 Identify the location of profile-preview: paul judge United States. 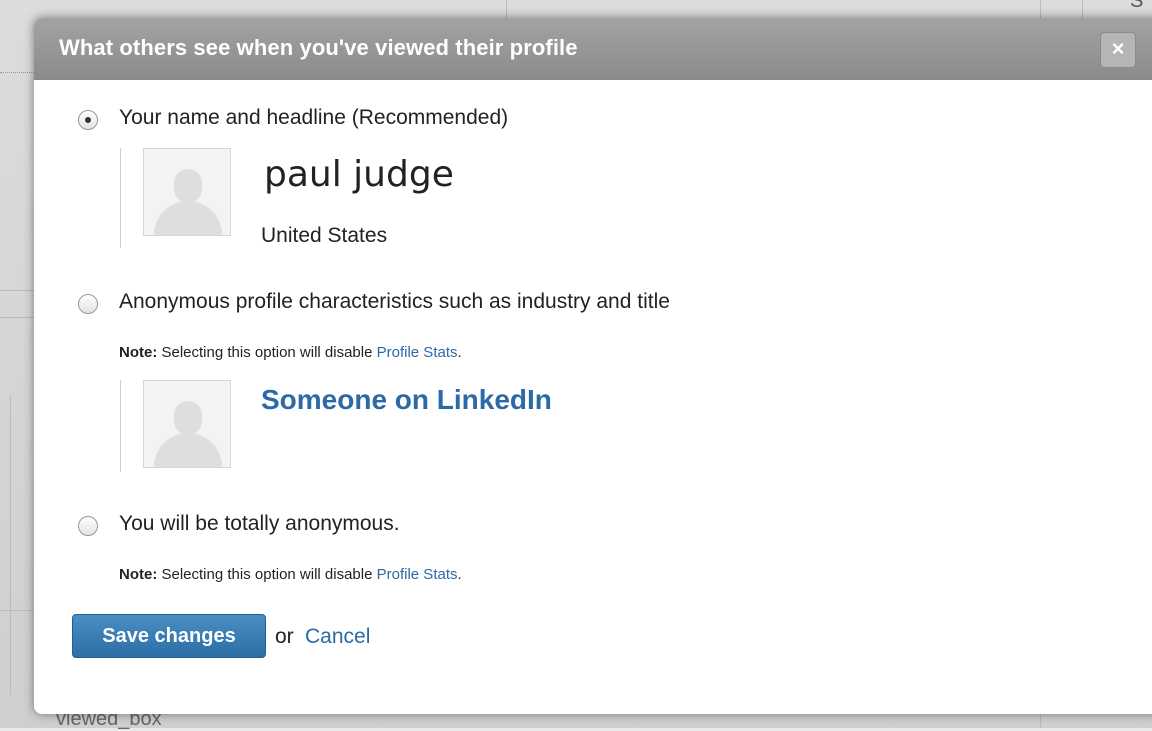
(287, 198).